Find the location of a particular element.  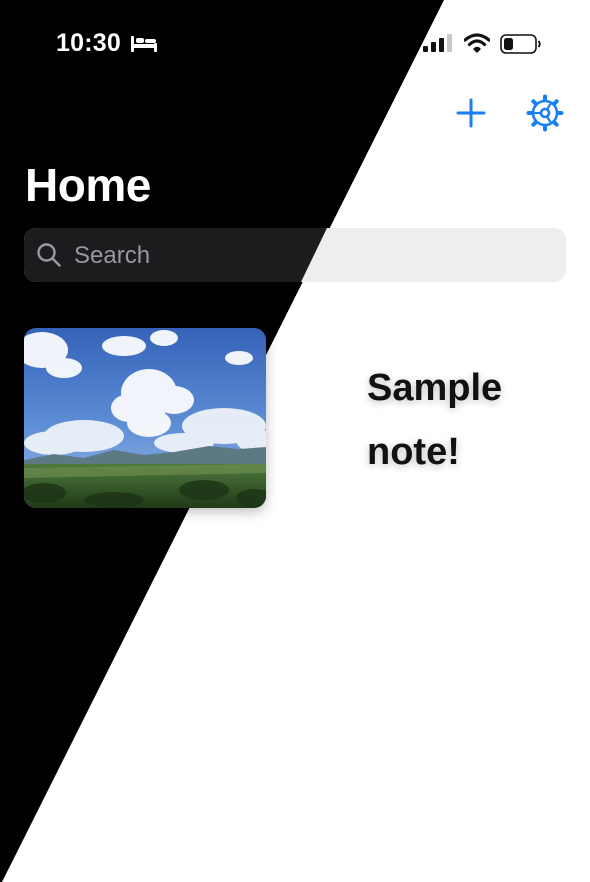

settings-button is located at coordinates (545, 113).